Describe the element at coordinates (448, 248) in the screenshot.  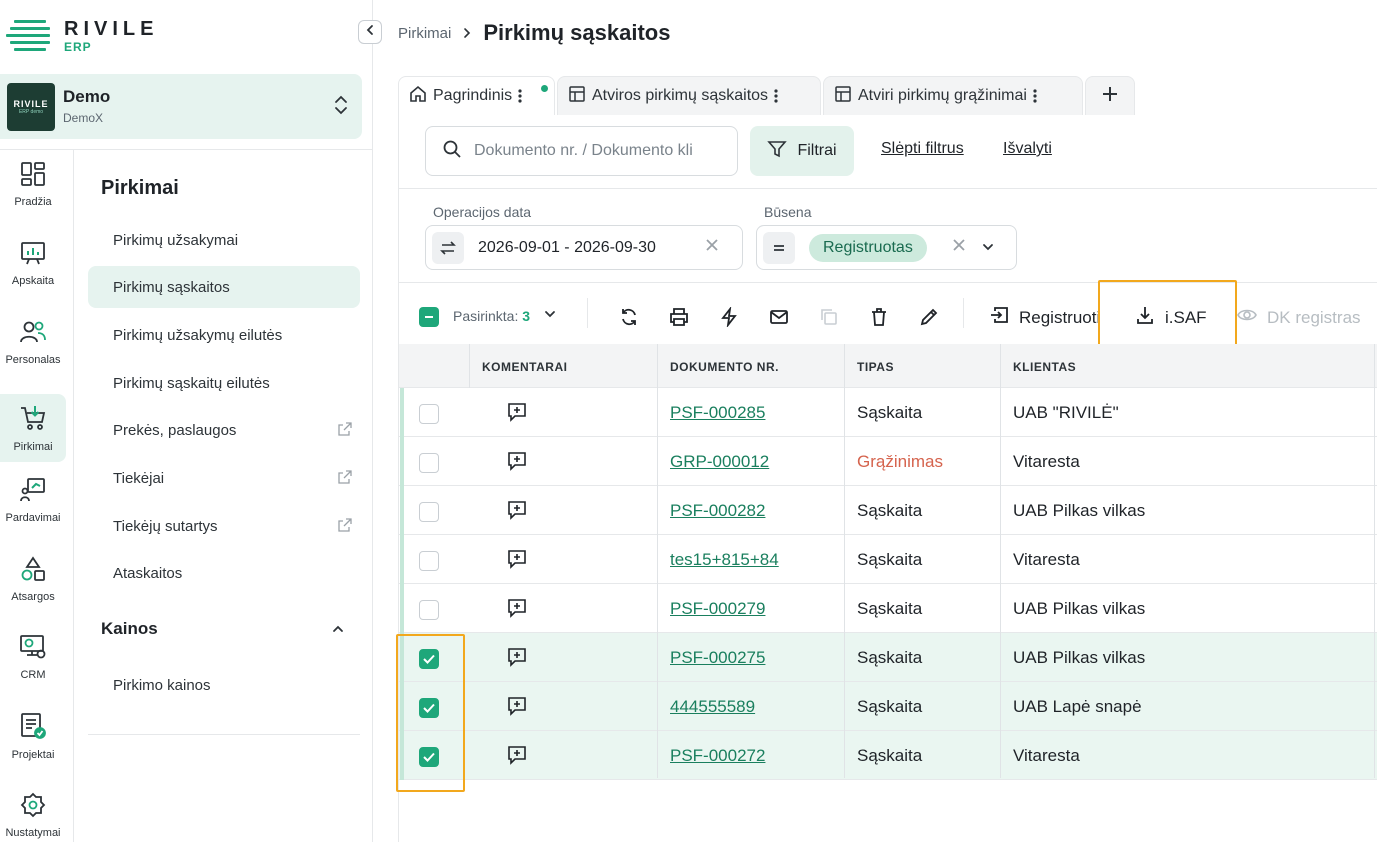
I see `swap-icon` at that location.